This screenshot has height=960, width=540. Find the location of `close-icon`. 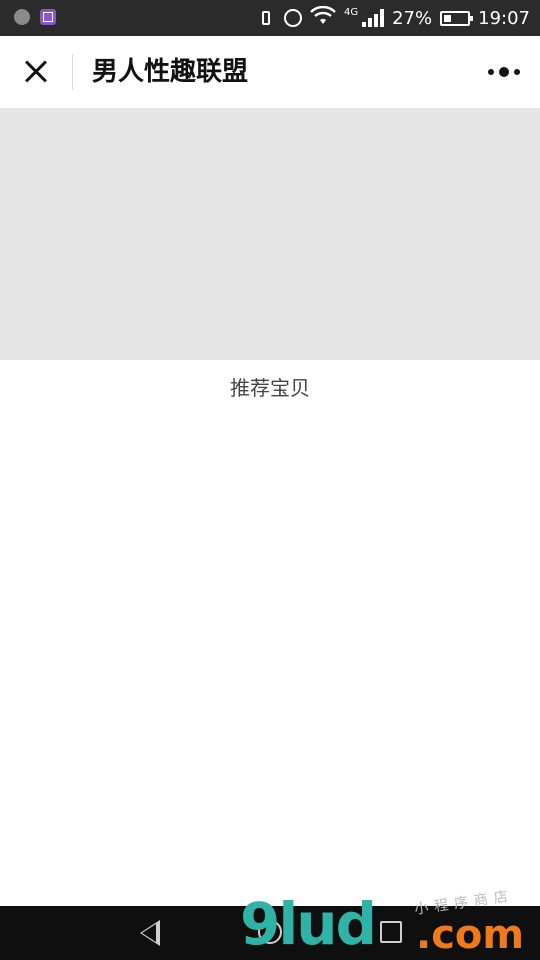

close-icon is located at coordinates (36, 72).